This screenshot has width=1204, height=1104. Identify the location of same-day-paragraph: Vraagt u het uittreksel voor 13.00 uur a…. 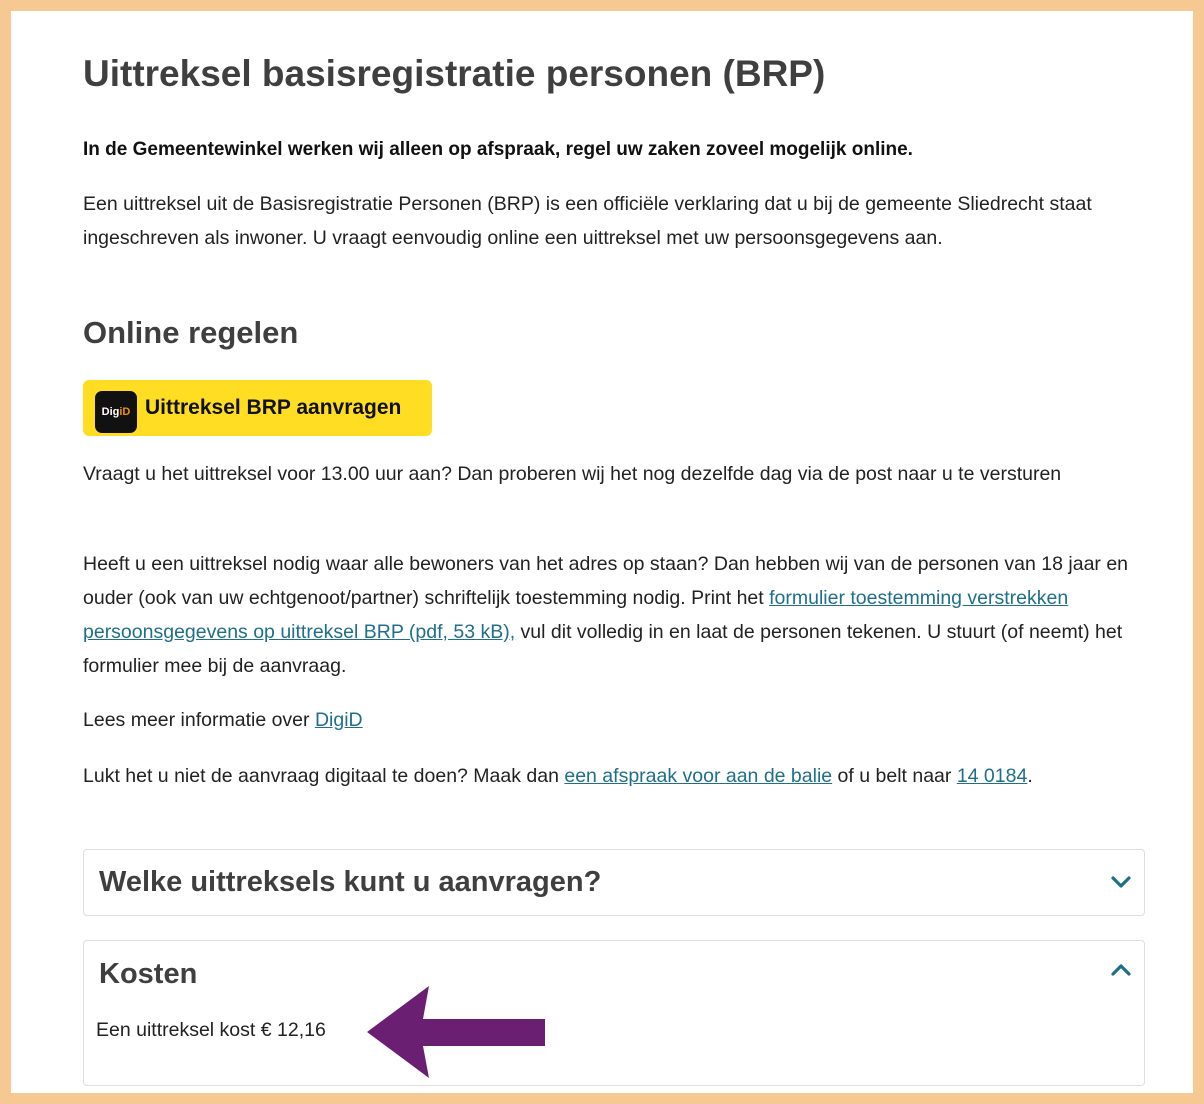
(572, 474).